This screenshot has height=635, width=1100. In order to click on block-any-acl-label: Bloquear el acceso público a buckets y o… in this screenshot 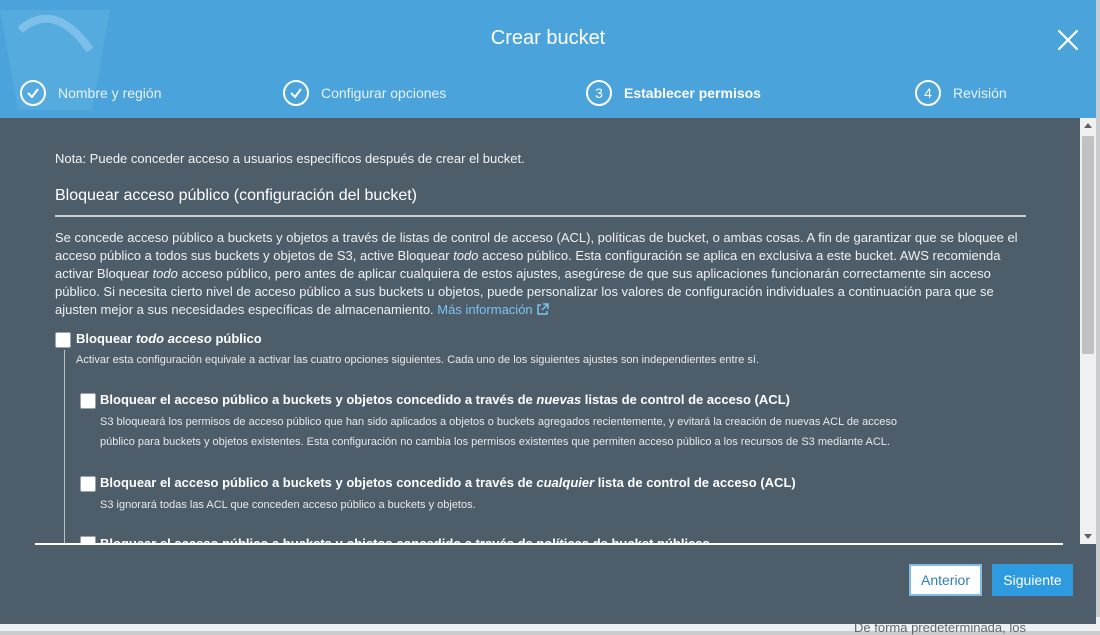, I will do `click(448, 482)`.